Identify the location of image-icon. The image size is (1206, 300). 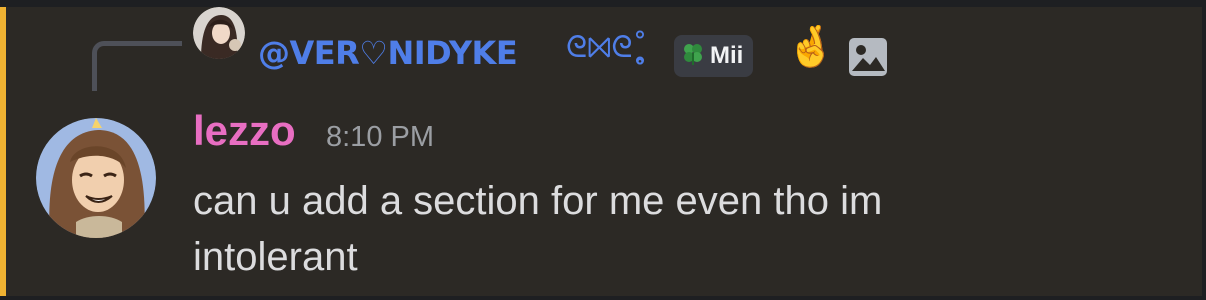
(868, 57).